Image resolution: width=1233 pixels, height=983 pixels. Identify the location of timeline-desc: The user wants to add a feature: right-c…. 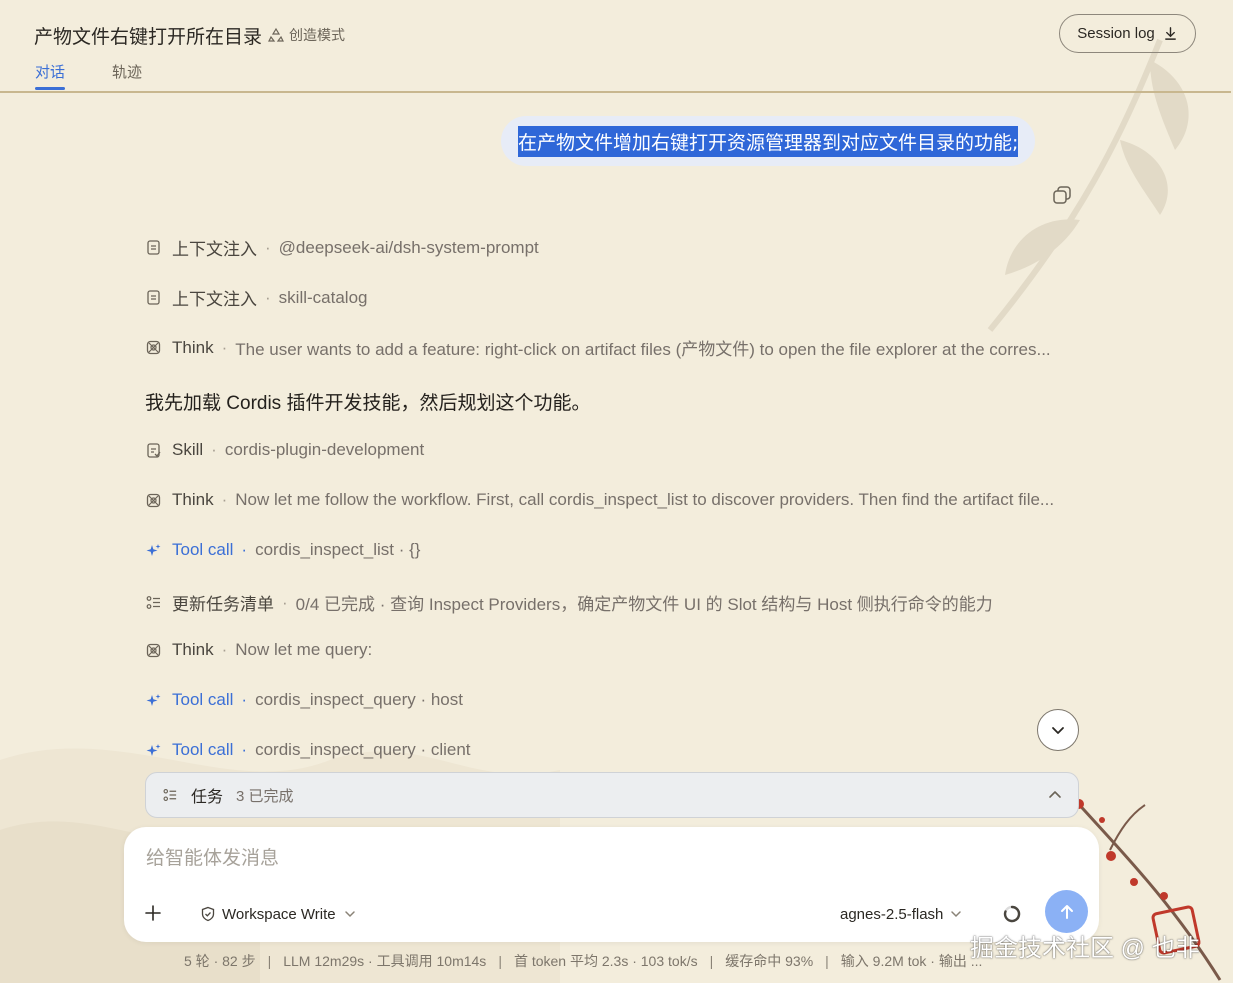
(643, 349).